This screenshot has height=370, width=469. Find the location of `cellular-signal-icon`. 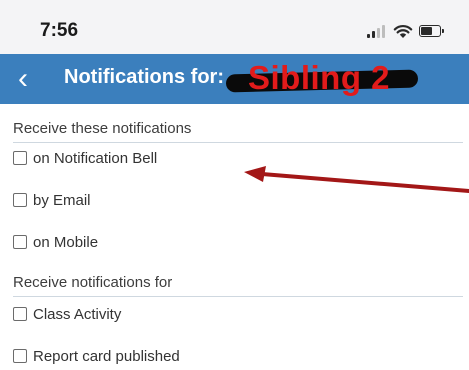

cellular-signal-icon is located at coordinates (377, 31).